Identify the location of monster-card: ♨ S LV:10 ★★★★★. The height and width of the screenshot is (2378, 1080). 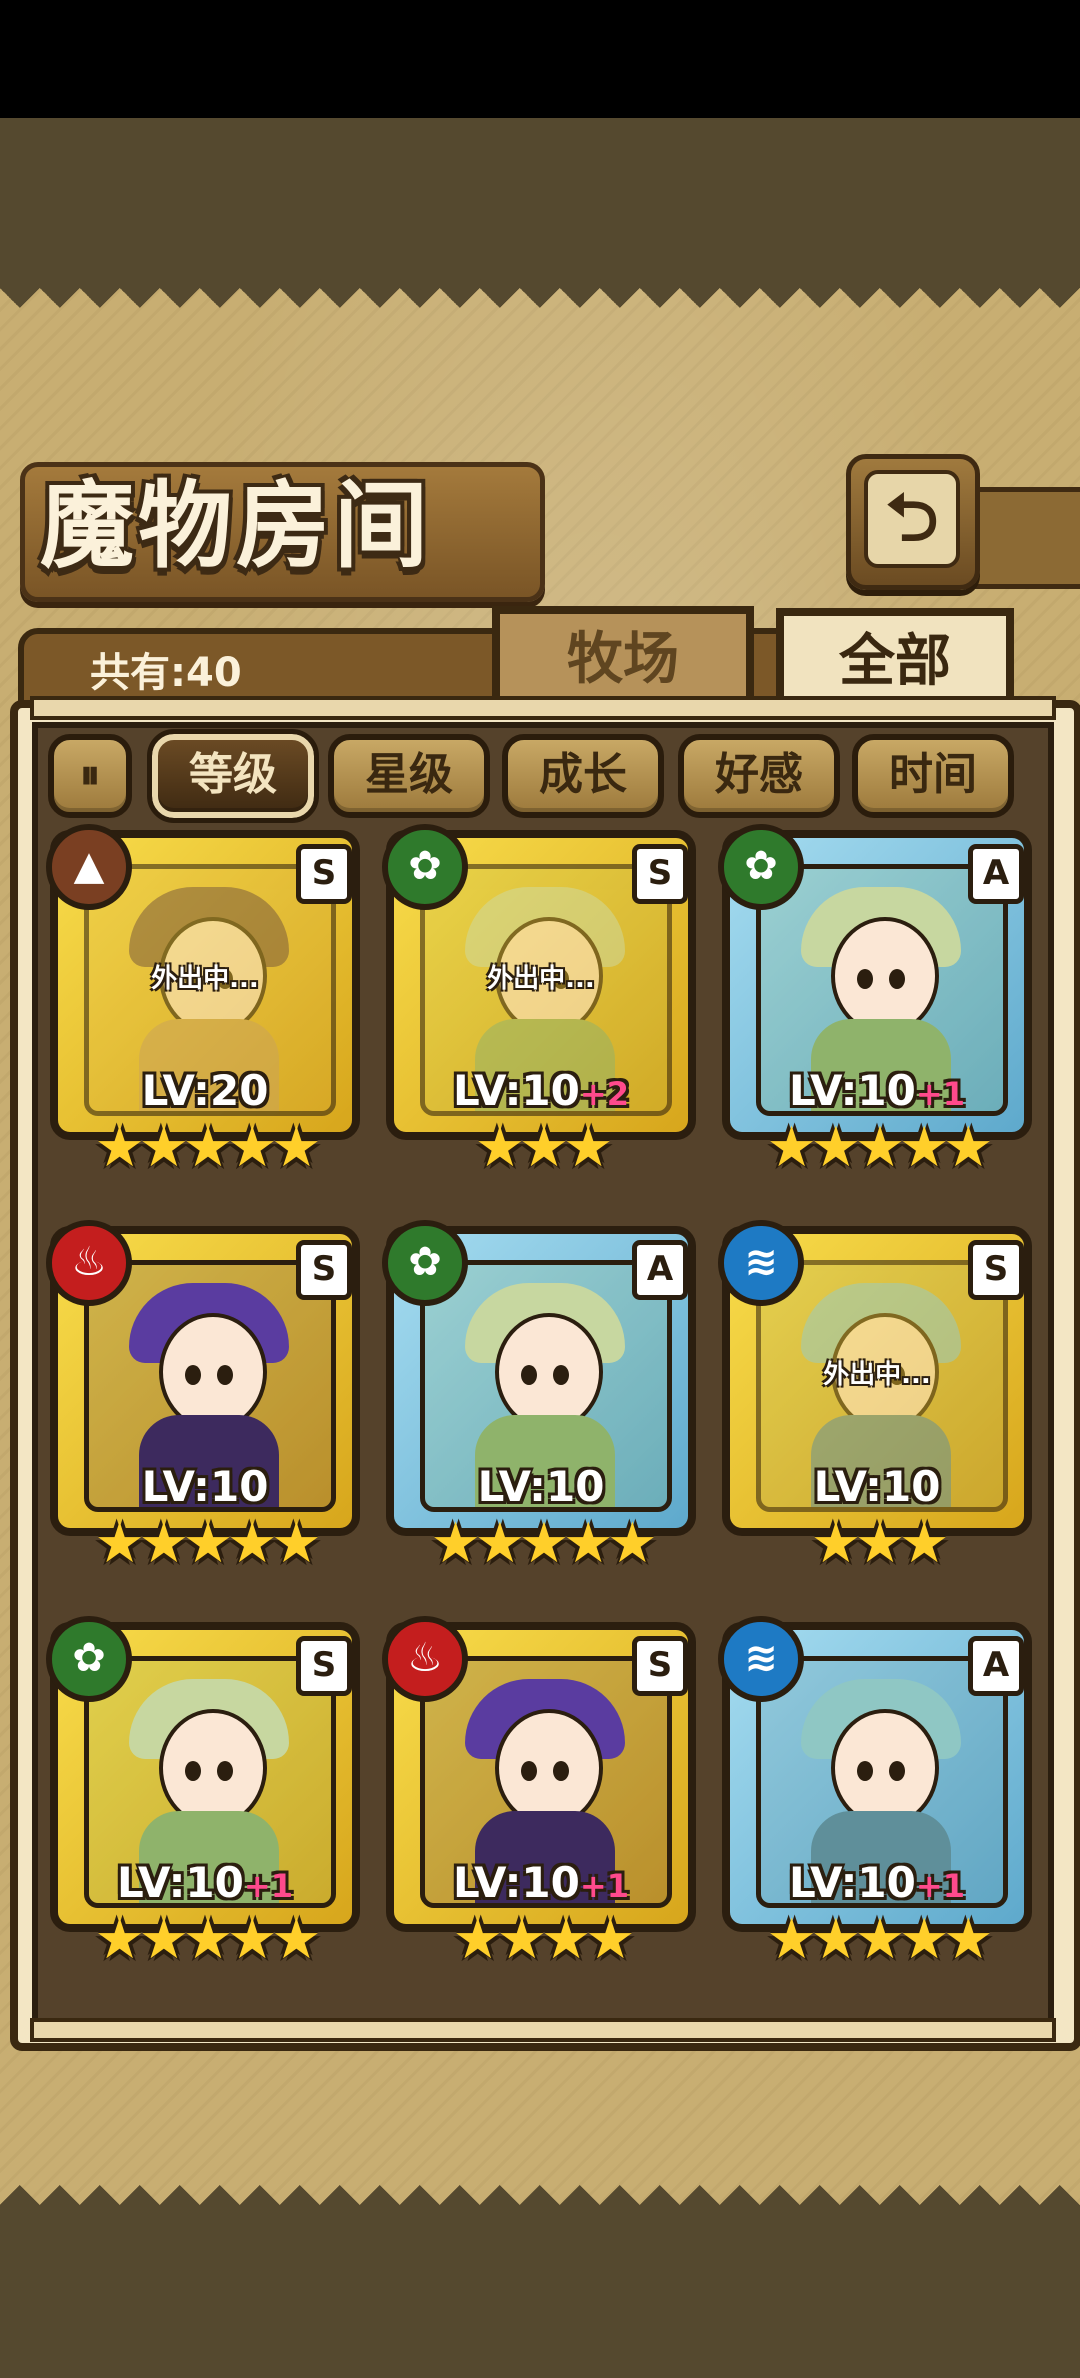
(203, 1398).